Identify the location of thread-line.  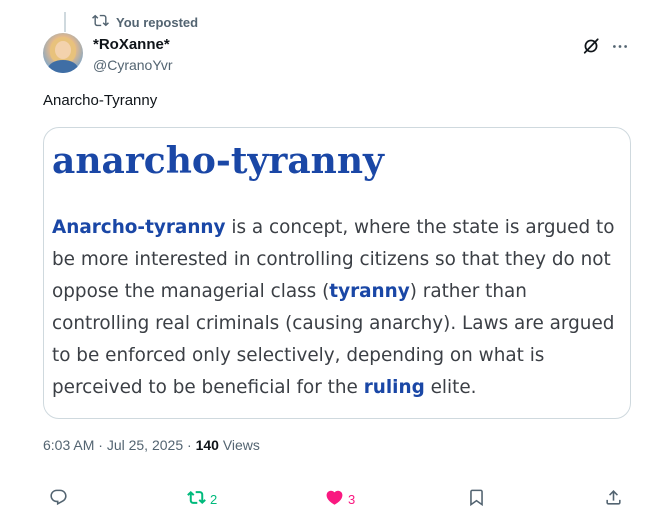
(65, 22).